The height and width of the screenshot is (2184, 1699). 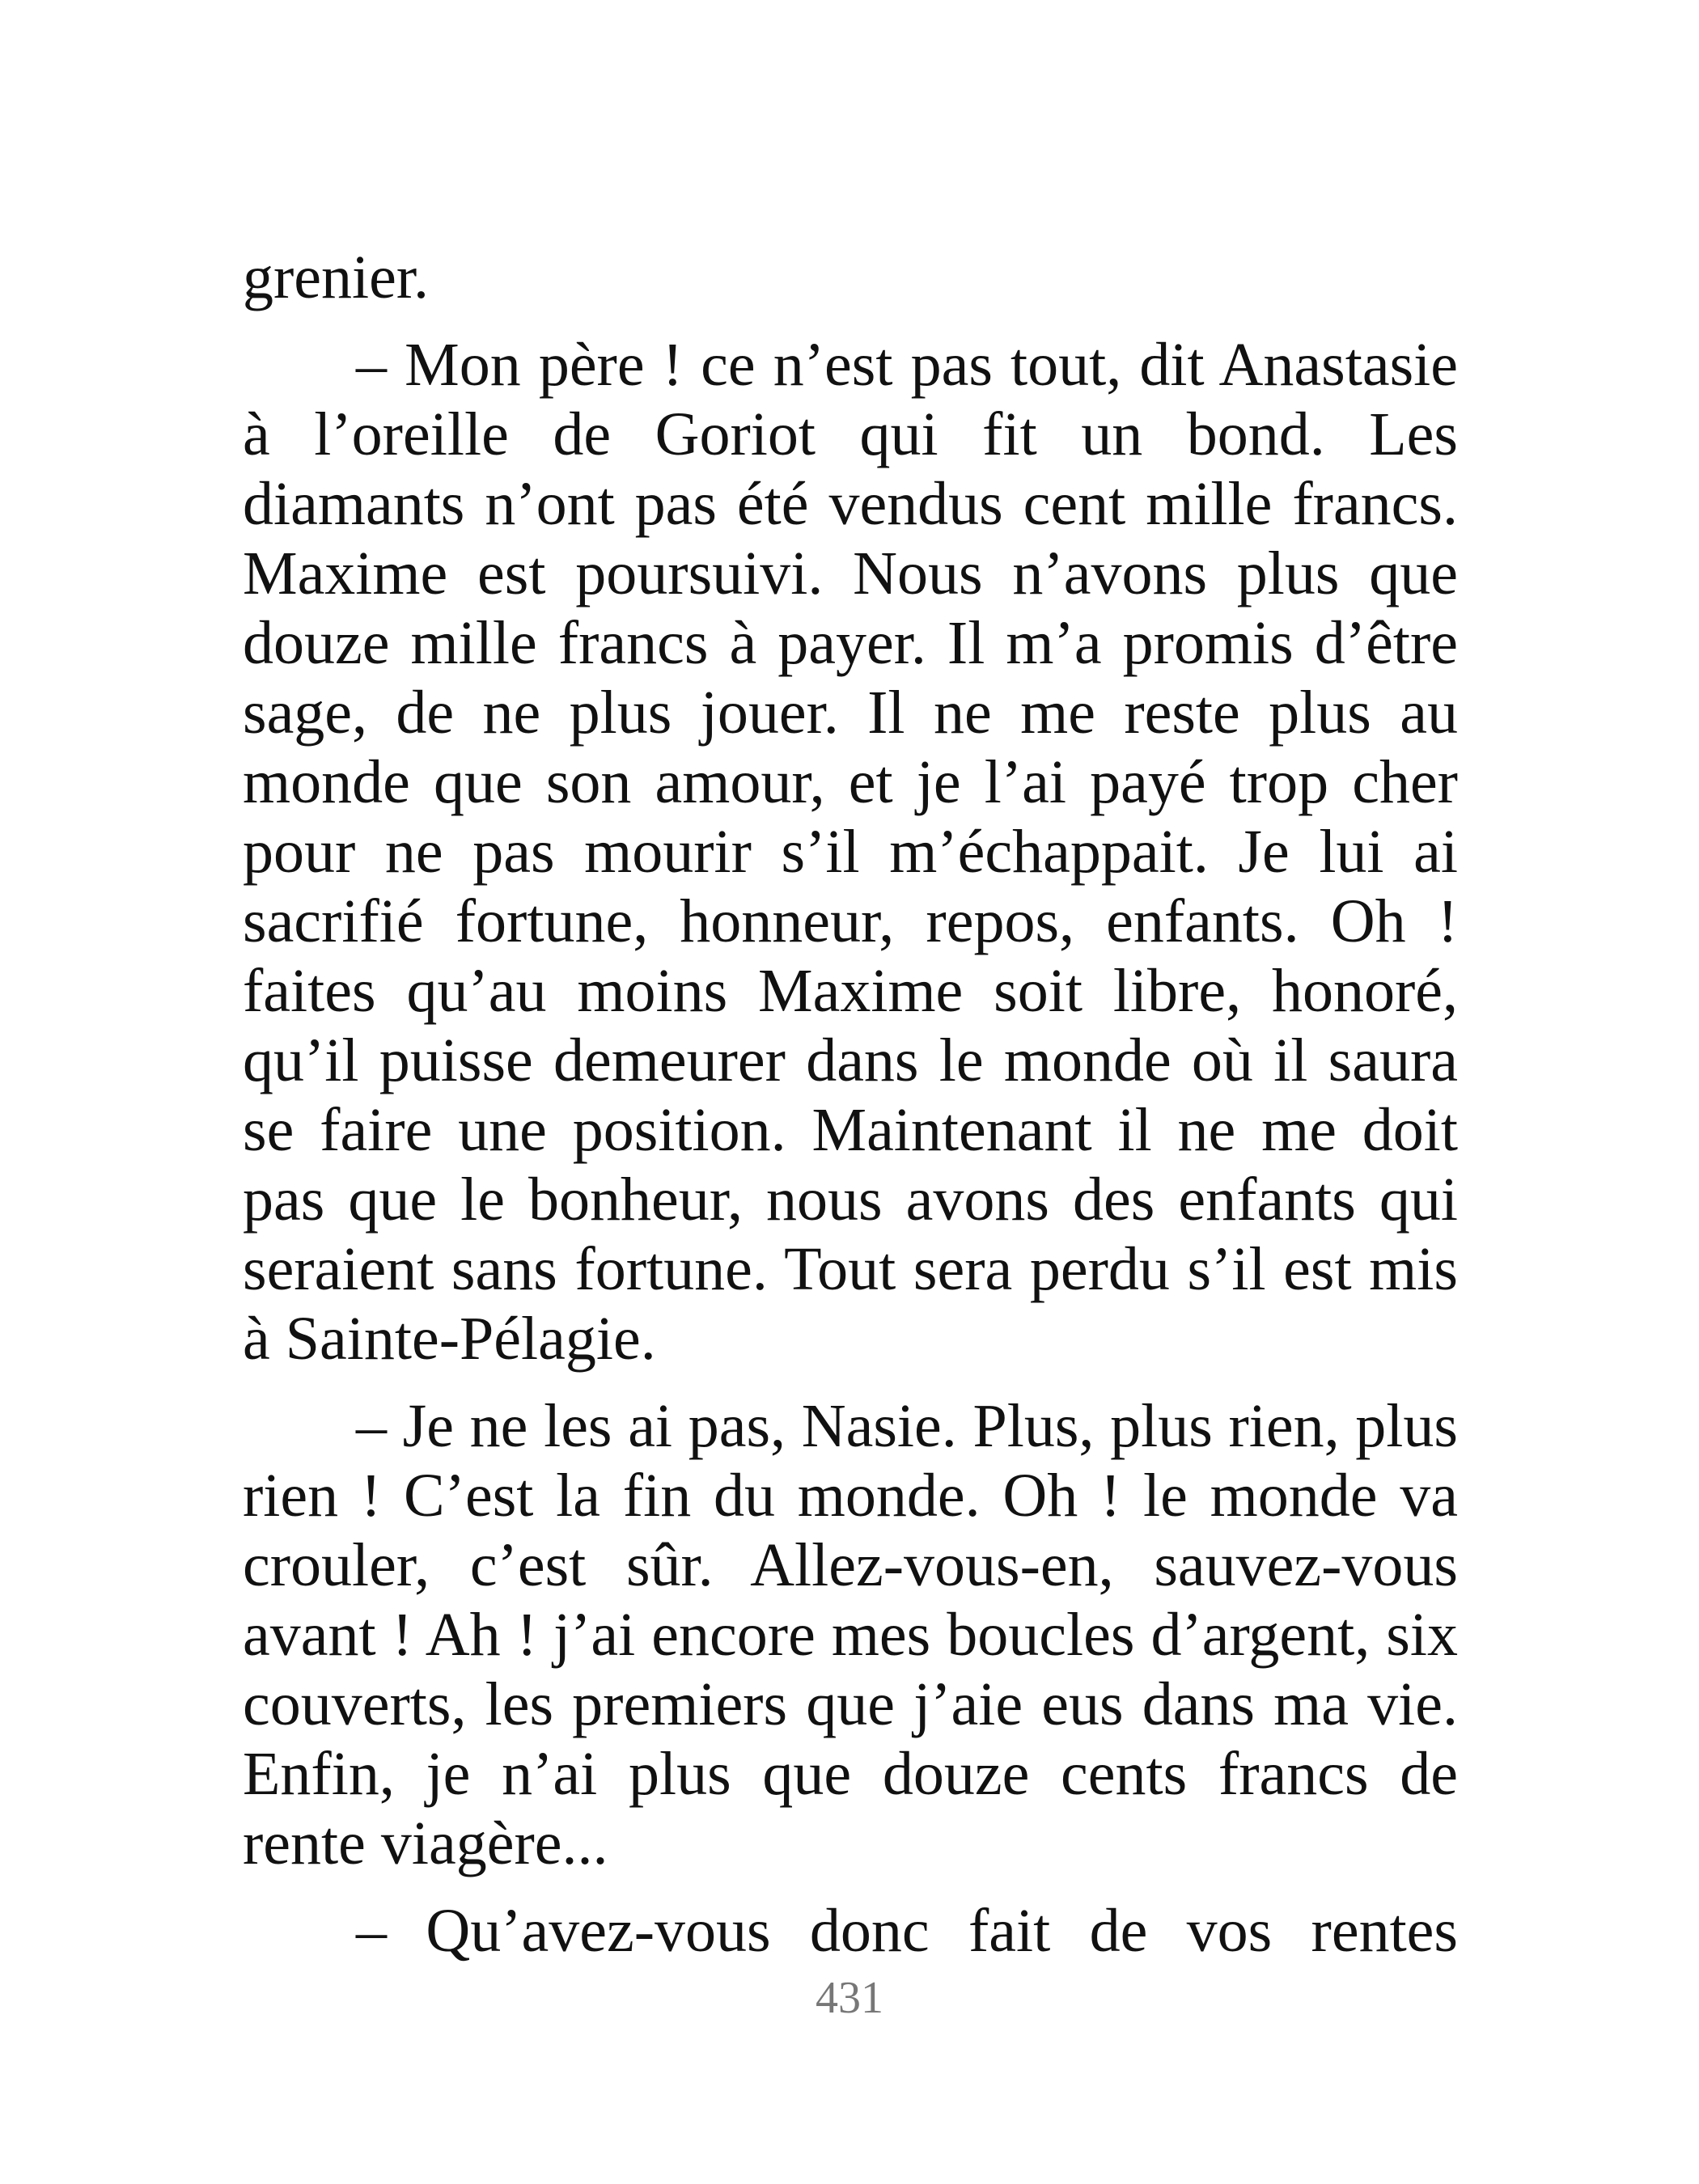 I want to click on paragraph-continuation: grenier., so click(x=336, y=277).